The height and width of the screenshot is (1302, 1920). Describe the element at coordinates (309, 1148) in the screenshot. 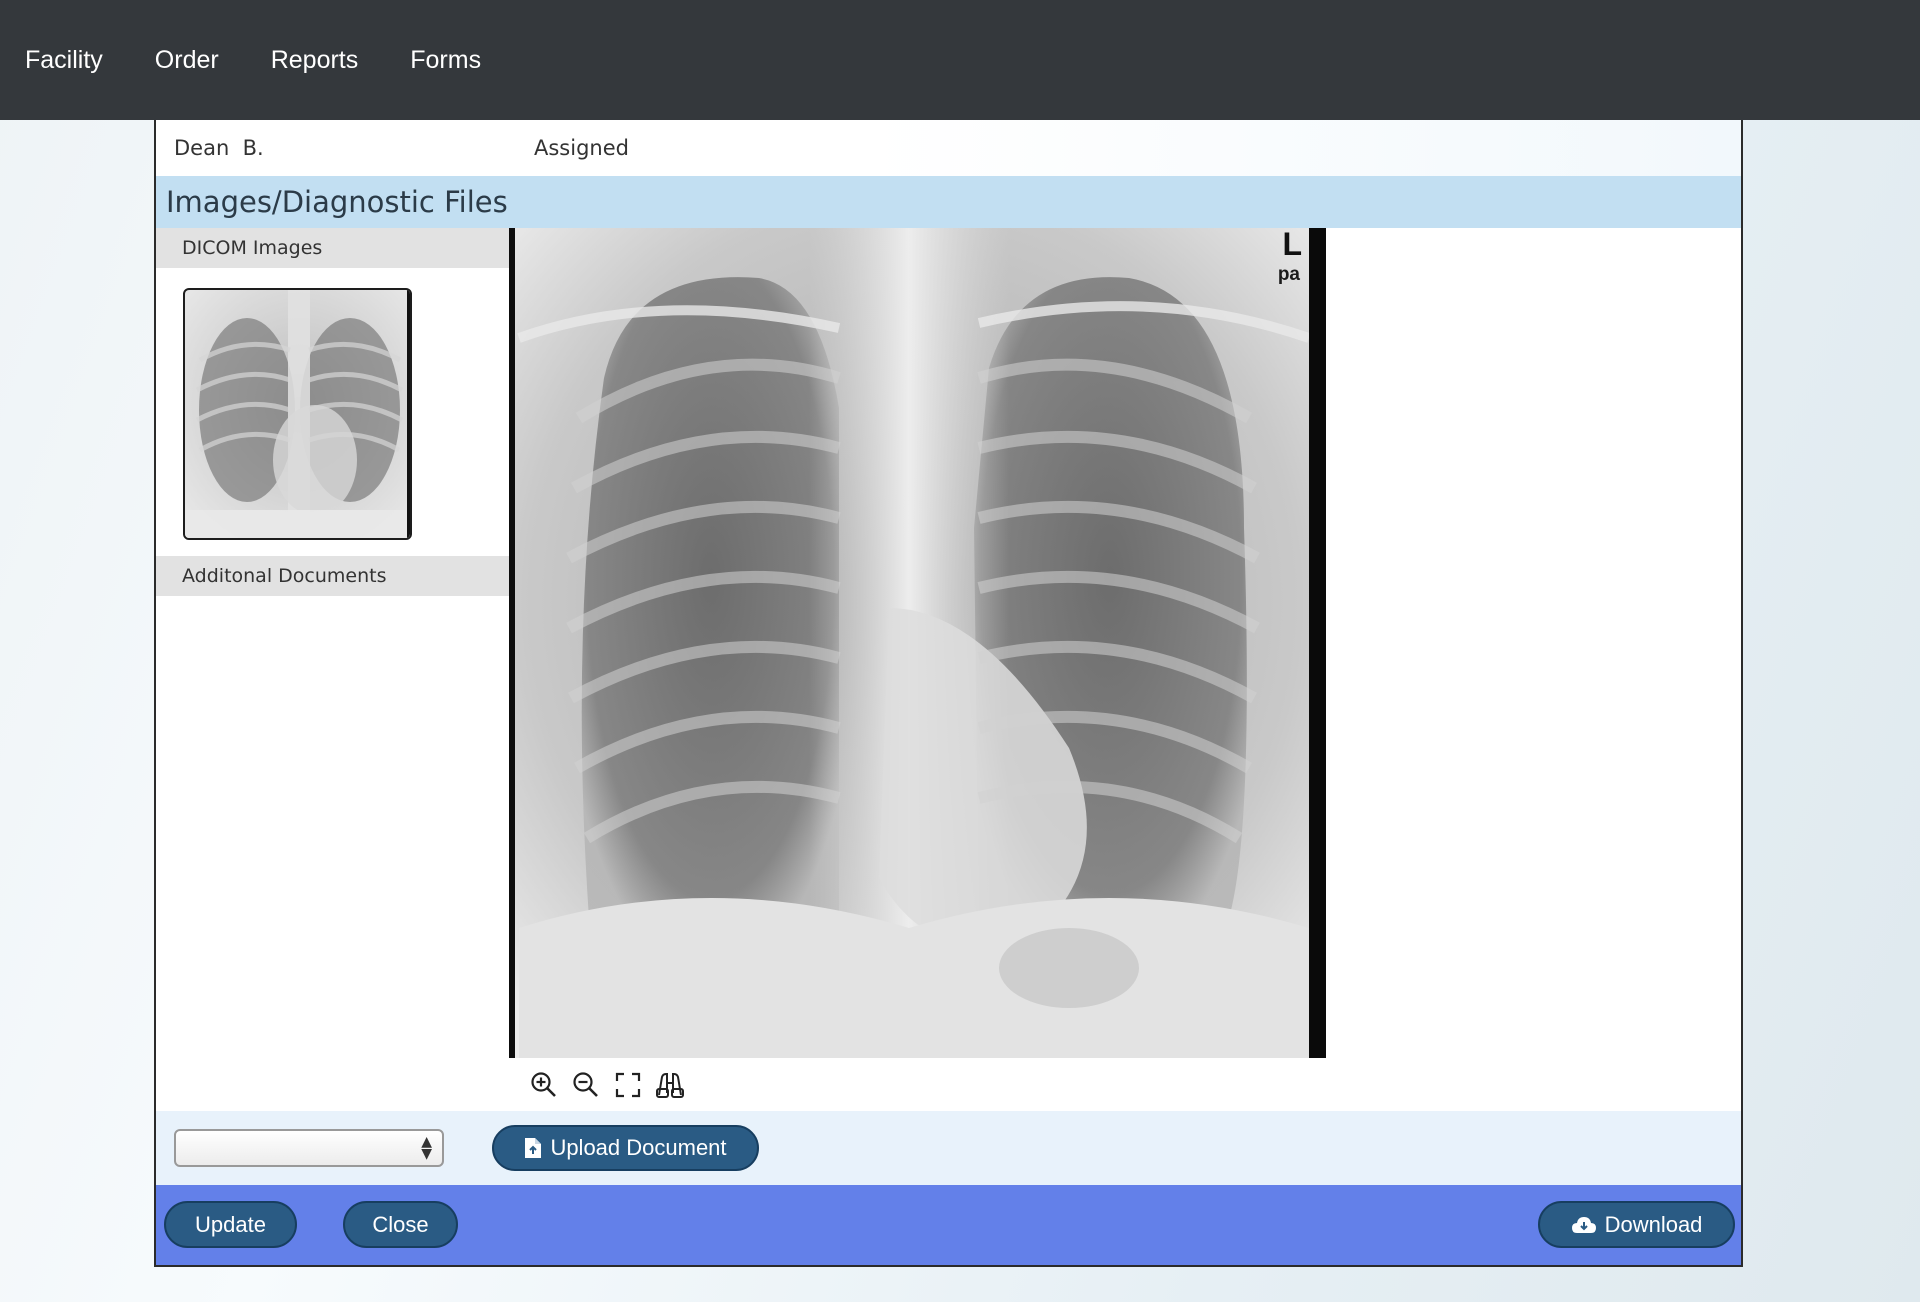

I see `document-type-select: ▲ ▼` at that location.